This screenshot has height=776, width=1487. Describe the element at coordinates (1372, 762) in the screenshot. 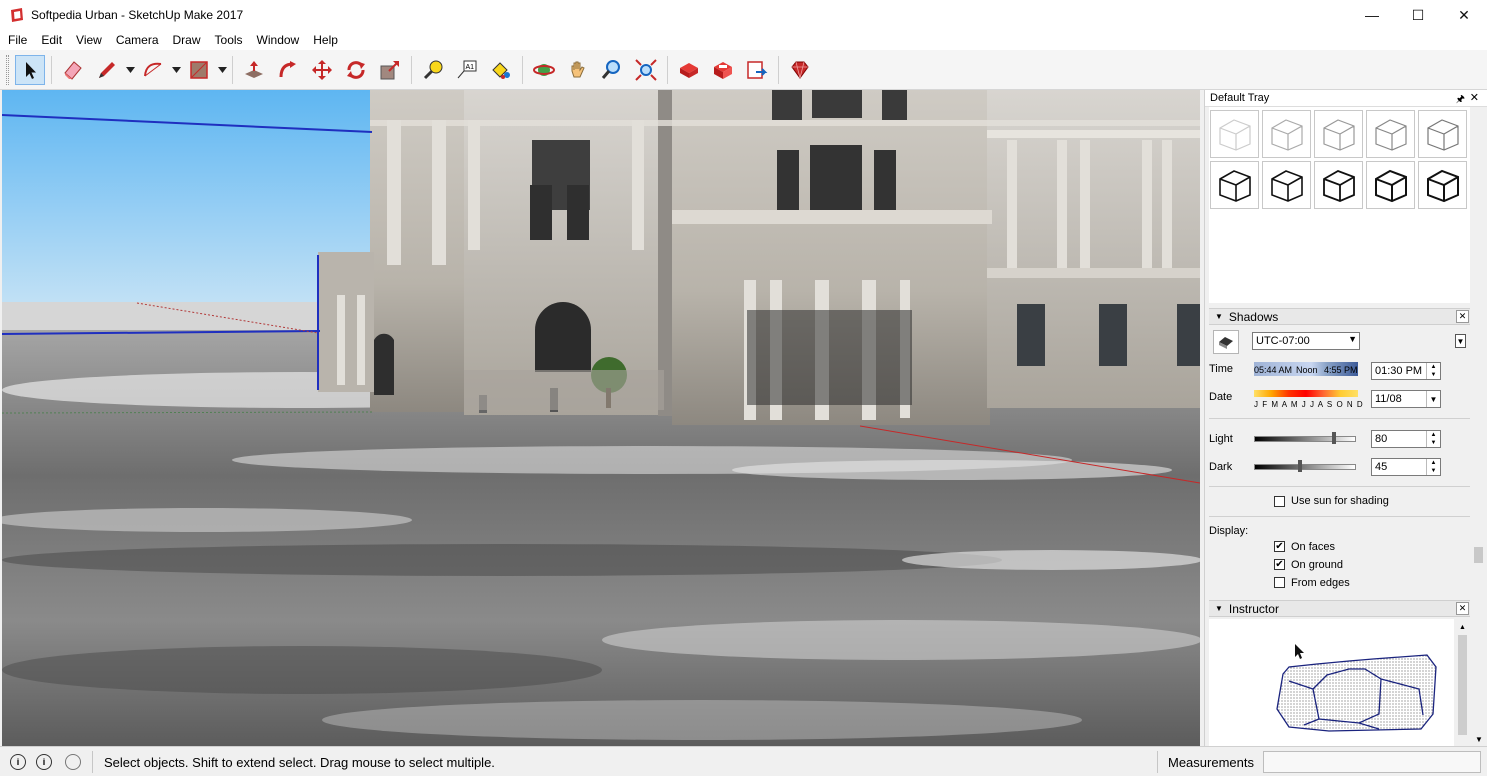

I see `measurements-input` at that location.